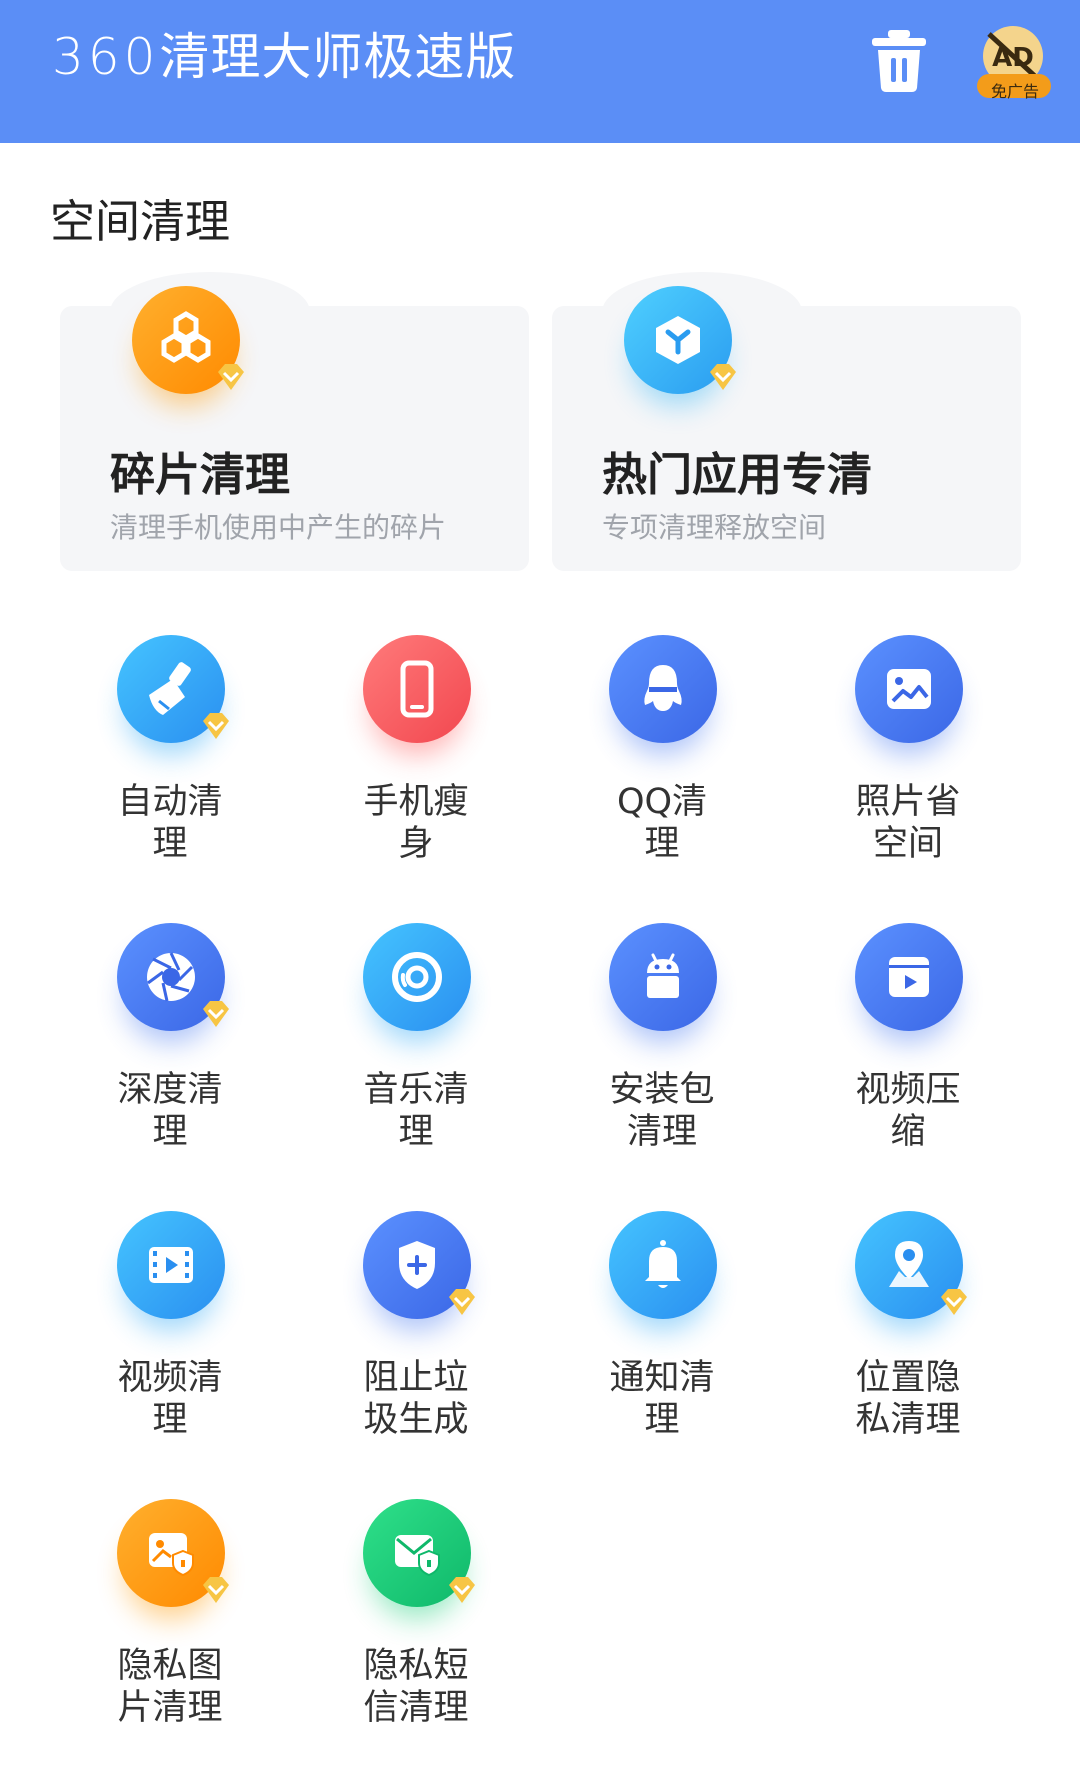 This screenshot has width=1080, height=1772. I want to click on bell-glyph, so click(663, 1264).